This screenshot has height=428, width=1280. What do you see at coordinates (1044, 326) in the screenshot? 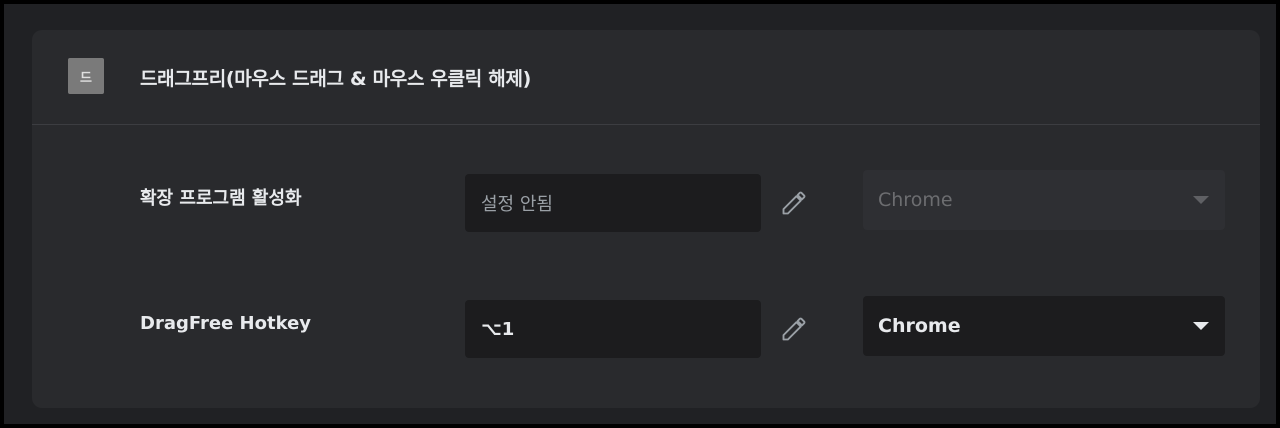
I see `scope-select-hotkey: Chrome` at bounding box center [1044, 326].